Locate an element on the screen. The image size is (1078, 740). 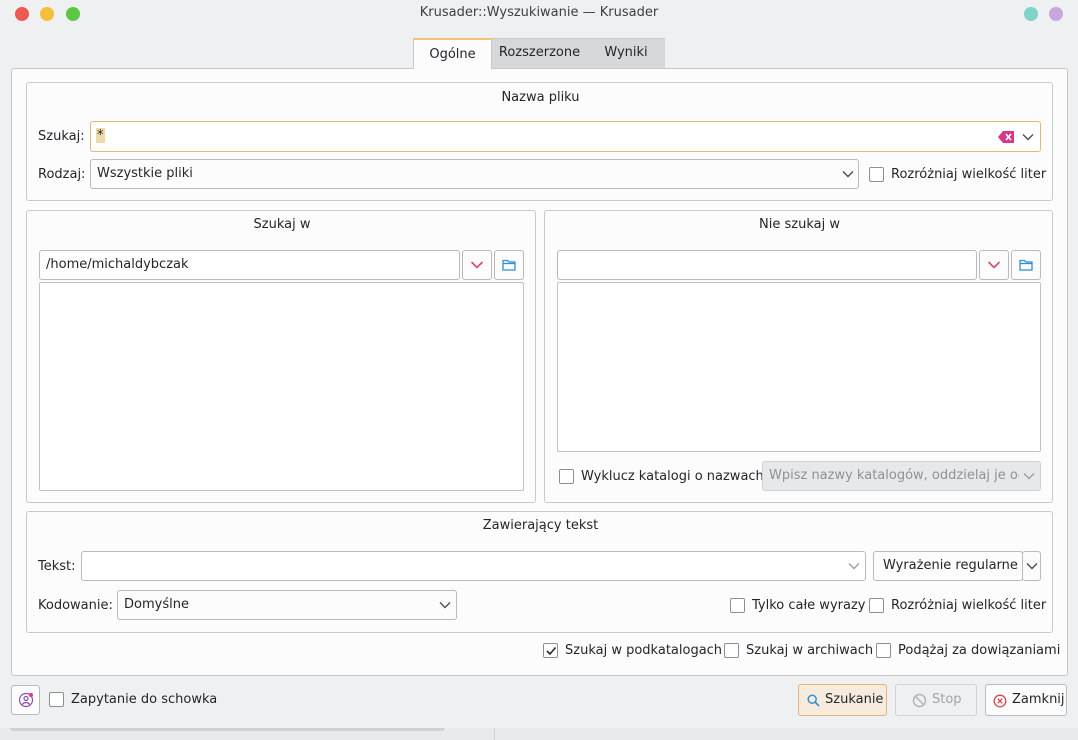
text-label: Tekst: is located at coordinates (57, 566).